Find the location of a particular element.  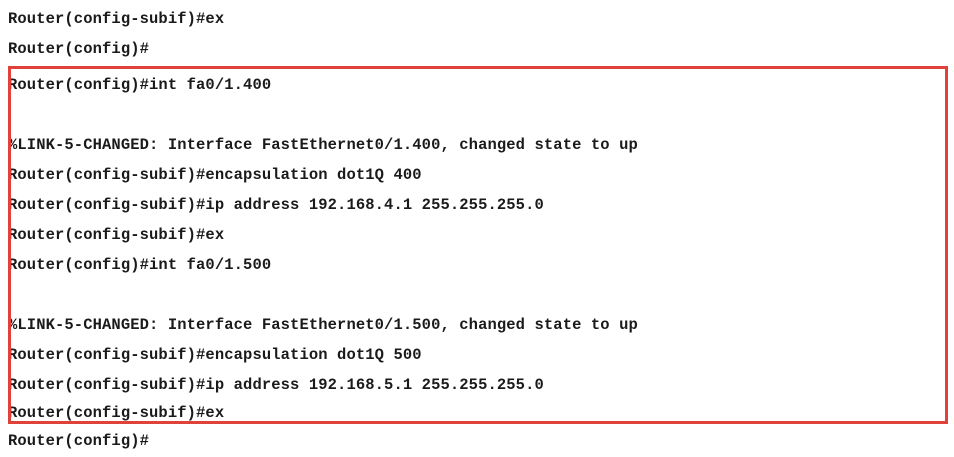

terminal-line: Router(config)#int fa0/1.500 is located at coordinates (140, 265).